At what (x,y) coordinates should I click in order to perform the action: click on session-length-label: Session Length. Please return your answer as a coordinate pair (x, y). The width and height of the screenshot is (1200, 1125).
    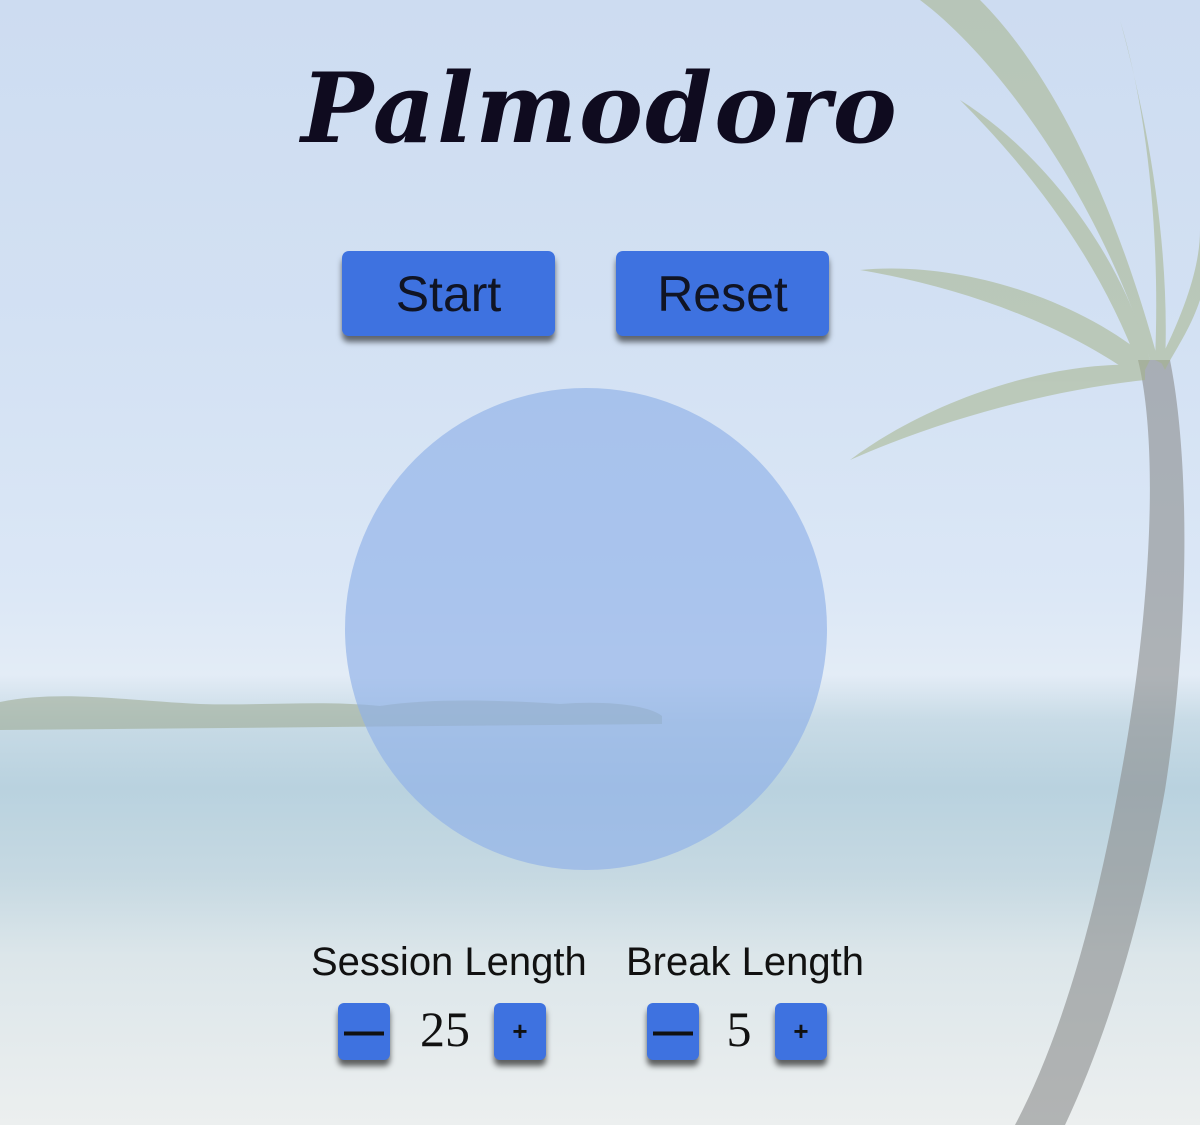
    Looking at the image, I should click on (449, 962).